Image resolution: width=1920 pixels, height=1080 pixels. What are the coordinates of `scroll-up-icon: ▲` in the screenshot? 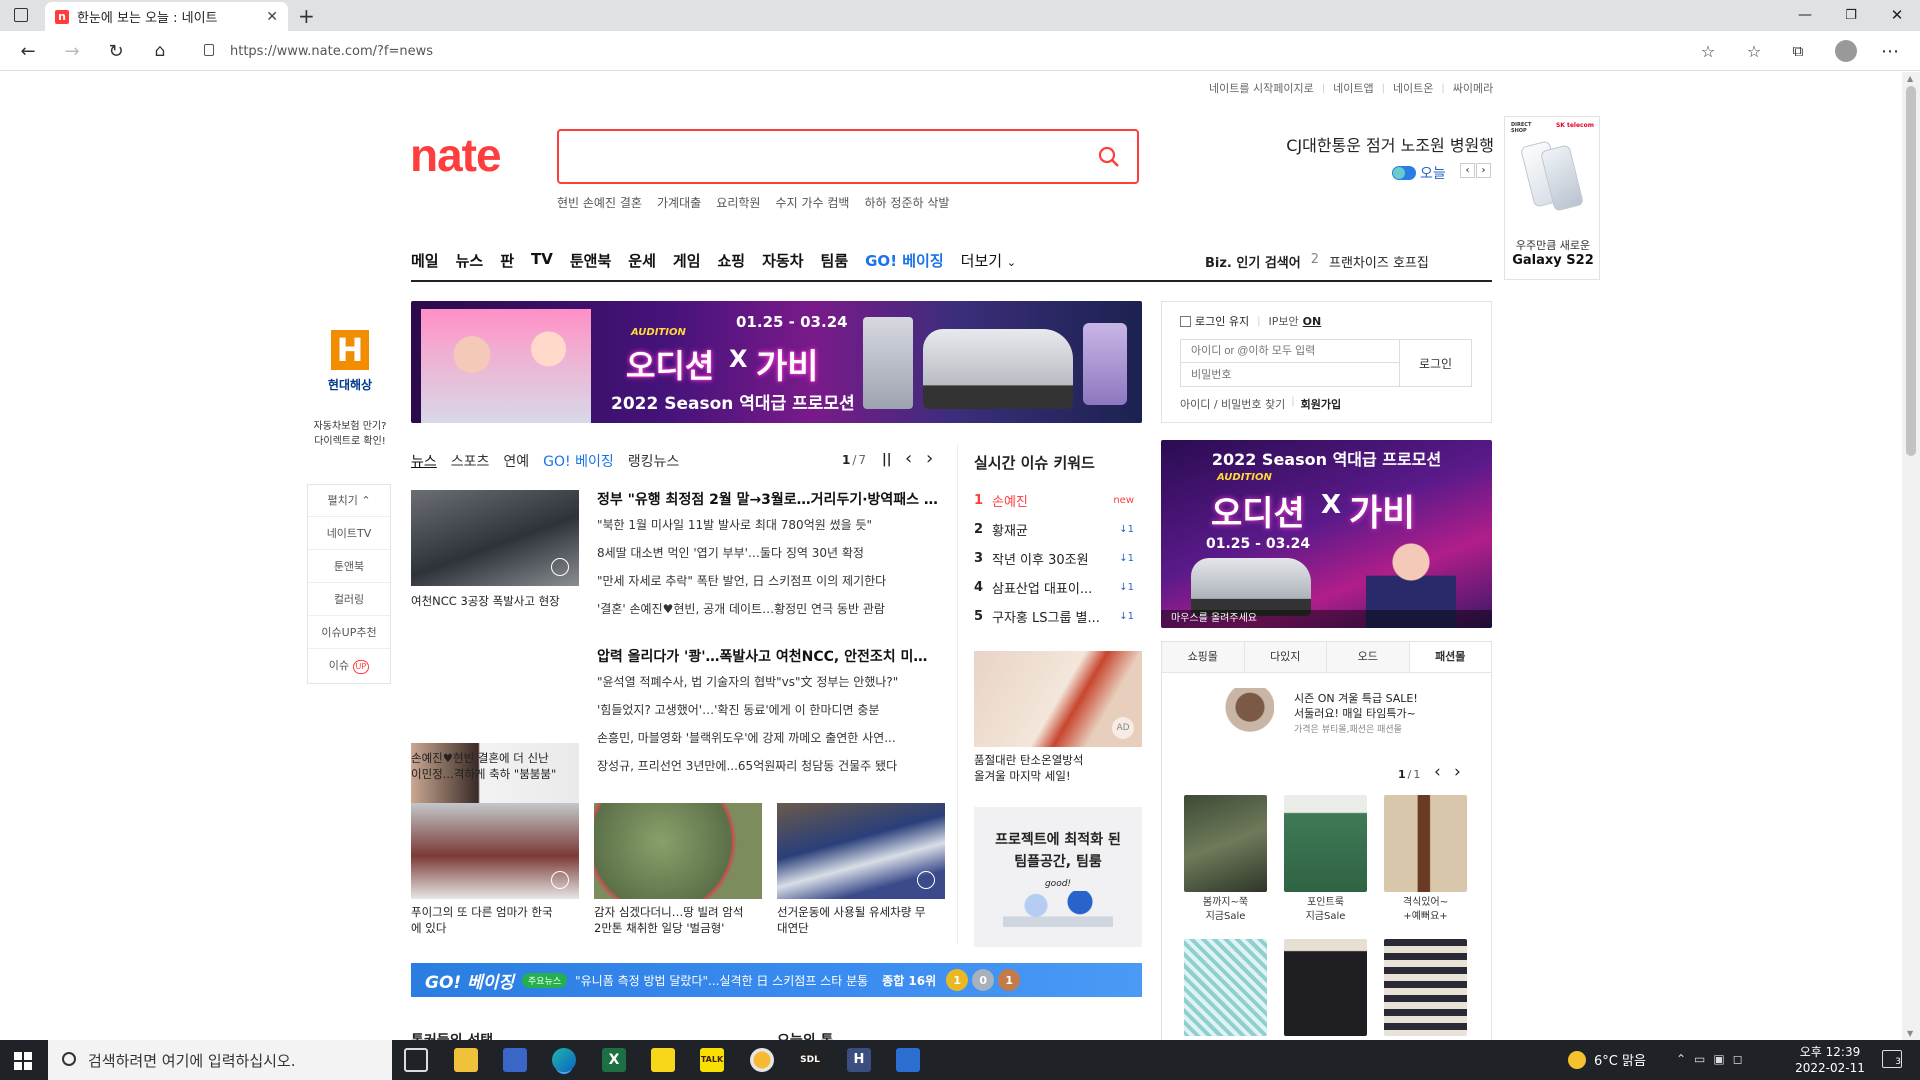 It's located at (1910, 78).